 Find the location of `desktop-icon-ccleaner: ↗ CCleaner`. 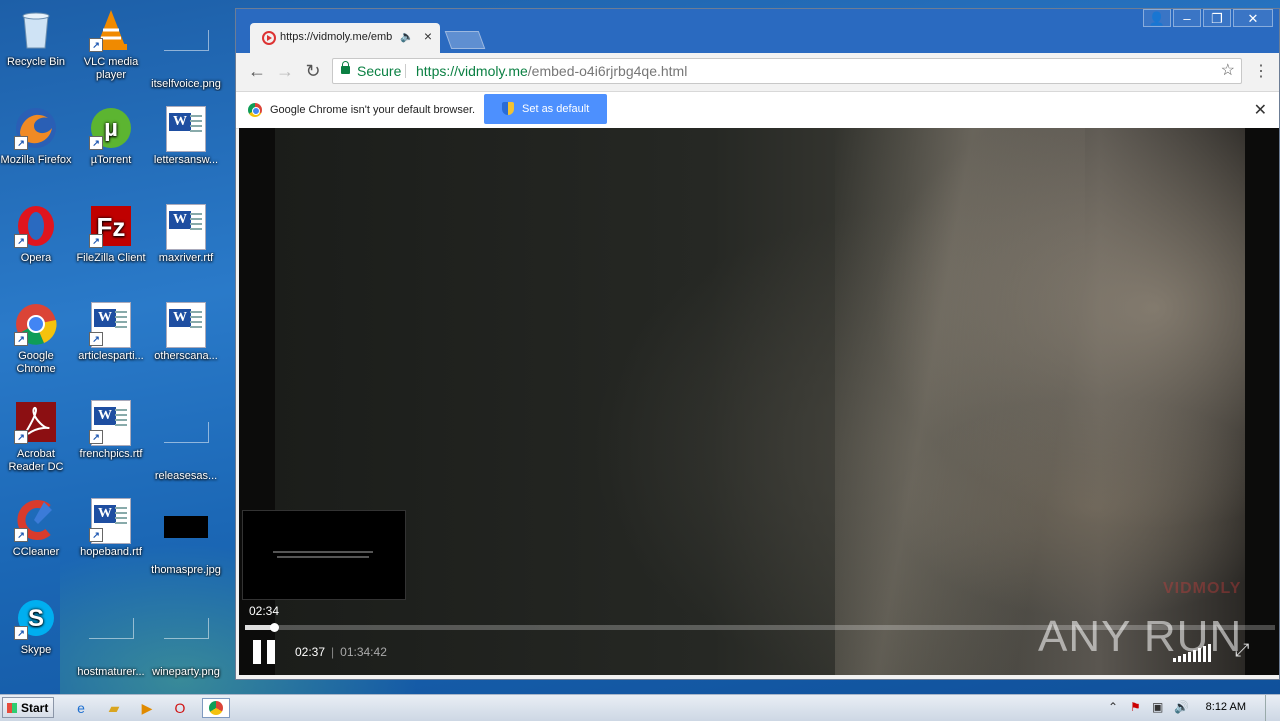

desktop-icon-ccleaner: ↗ CCleaner is located at coordinates (37, 528).